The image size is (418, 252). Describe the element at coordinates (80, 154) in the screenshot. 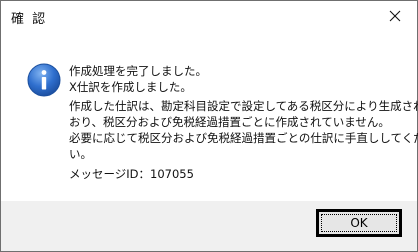

I see `message-line: い。` at that location.